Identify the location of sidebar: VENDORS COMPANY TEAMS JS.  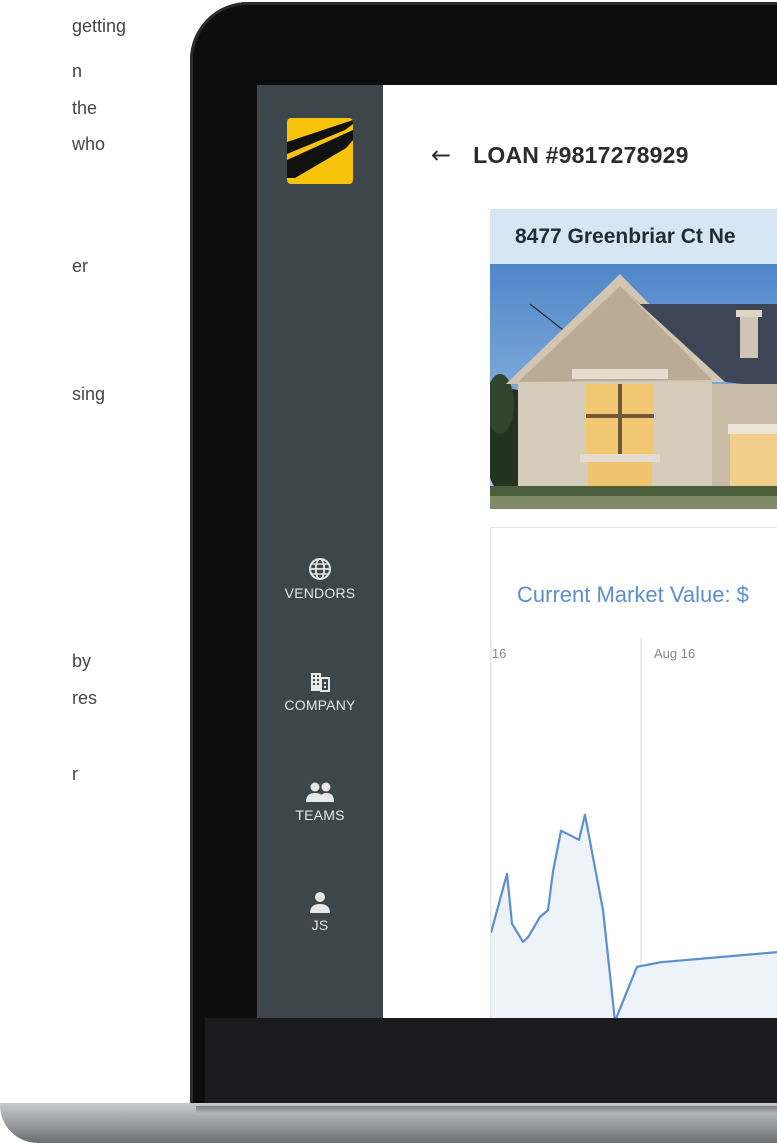
(320, 551).